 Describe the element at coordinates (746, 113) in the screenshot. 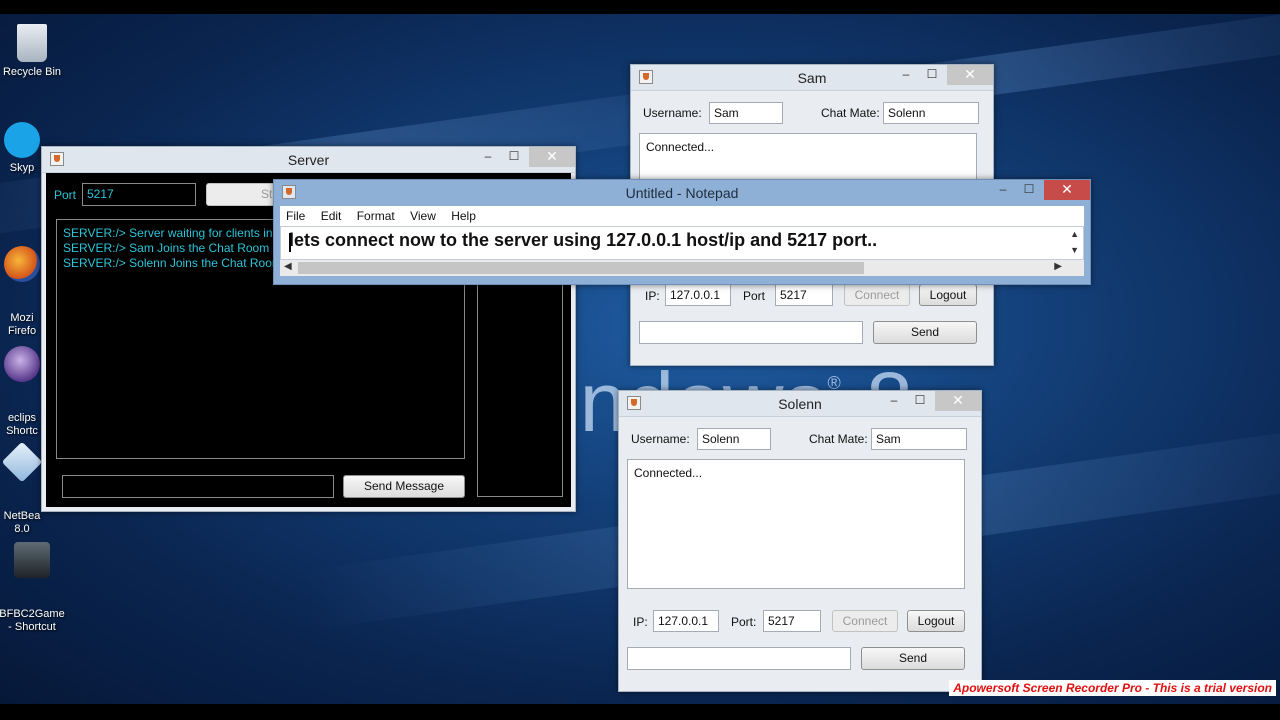

I see `username-input: Sam` at that location.